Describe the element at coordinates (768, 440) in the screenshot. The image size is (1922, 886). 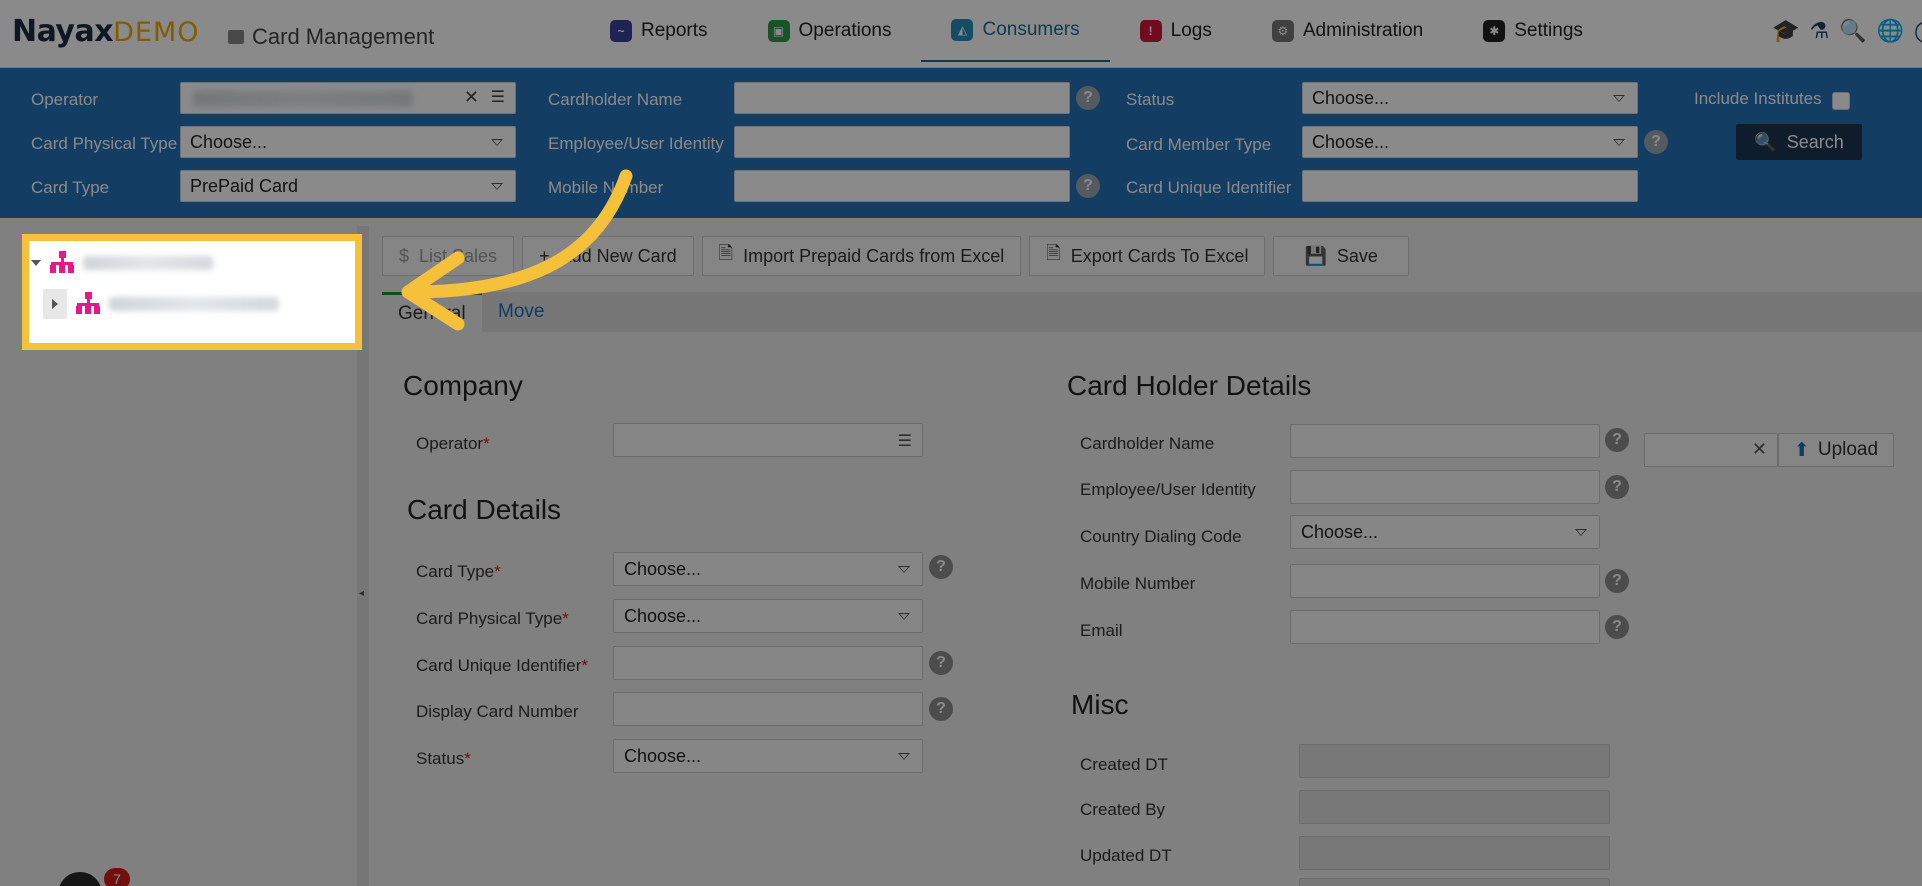
I see `company-operator-input: ☰` at that location.